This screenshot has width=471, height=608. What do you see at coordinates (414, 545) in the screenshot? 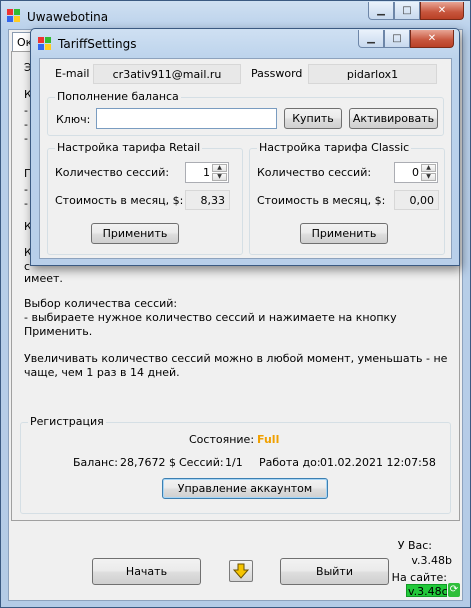
I see `your-version-label: У Вас:` at bounding box center [414, 545].